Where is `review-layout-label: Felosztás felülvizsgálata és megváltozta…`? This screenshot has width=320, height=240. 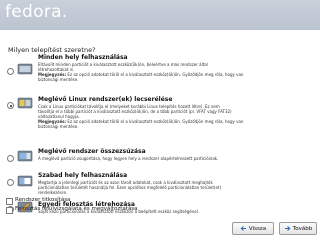 review-layout-label: Felosztás felülvizsgálata és megváltozta… is located at coordinates (76, 209).